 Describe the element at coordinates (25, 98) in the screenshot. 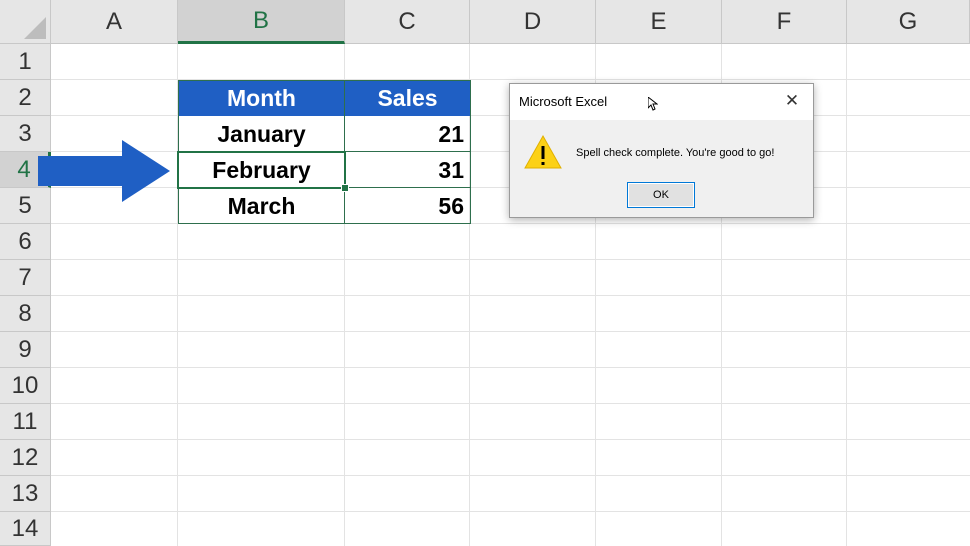

I see `row-header-2: 2` at that location.